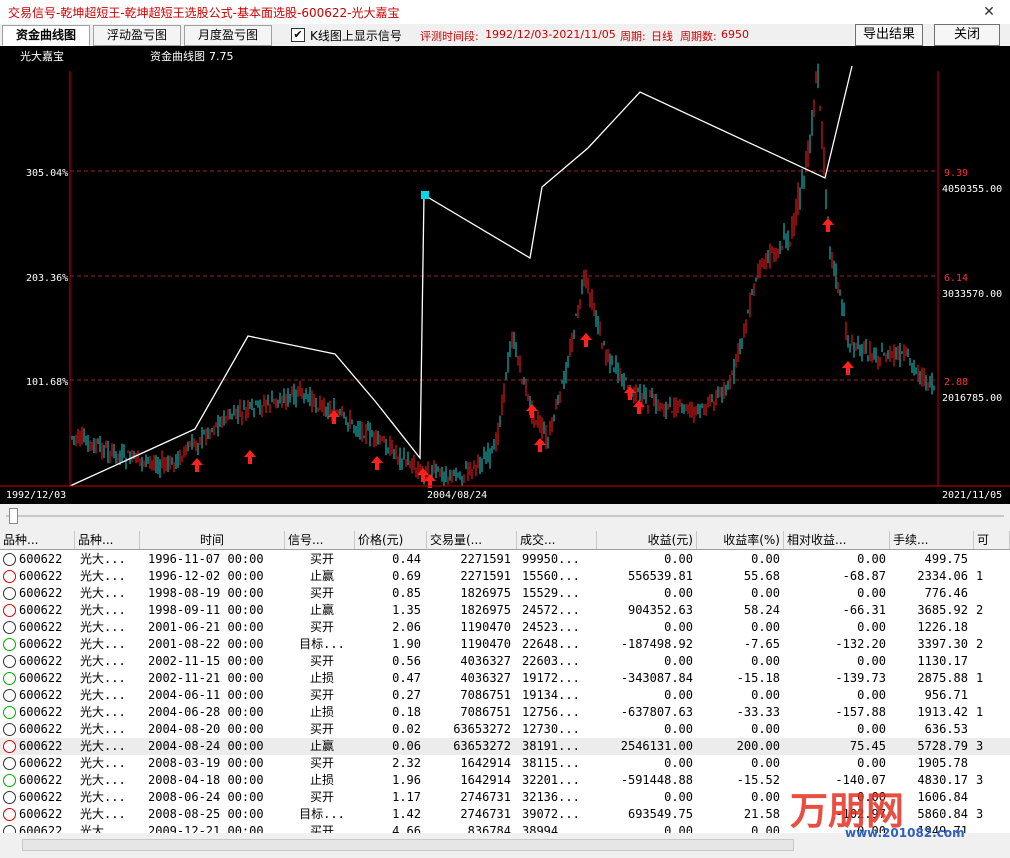  I want to click on cell-time: 1996-12-02 00:00, so click(206, 576).